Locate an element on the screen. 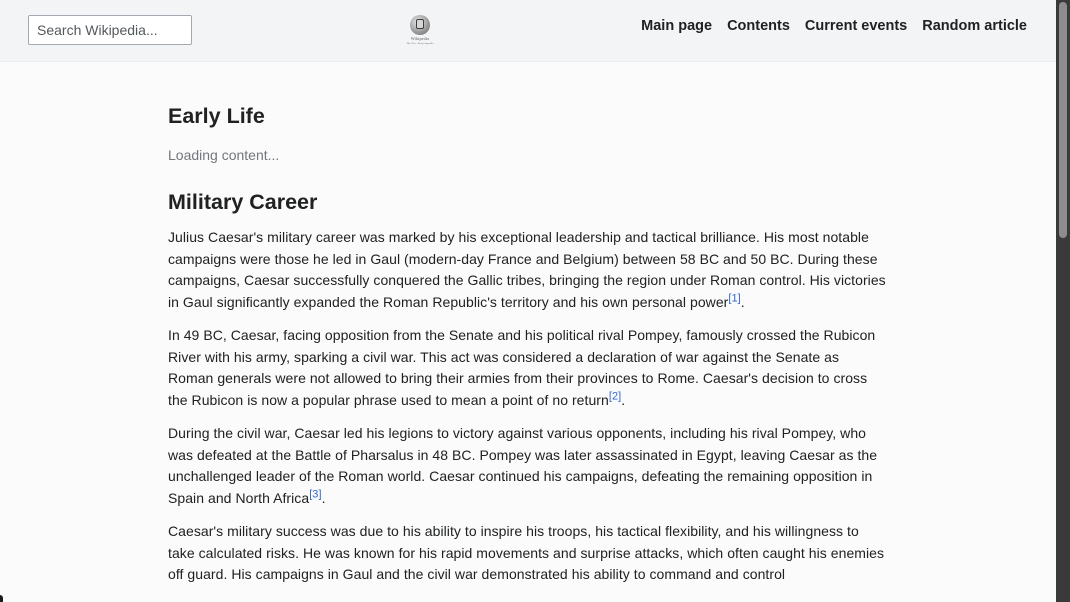 This screenshot has width=1070, height=602. wikipedia-logo: Wikipedia The Free Encyclopedia is located at coordinates (420, 31).